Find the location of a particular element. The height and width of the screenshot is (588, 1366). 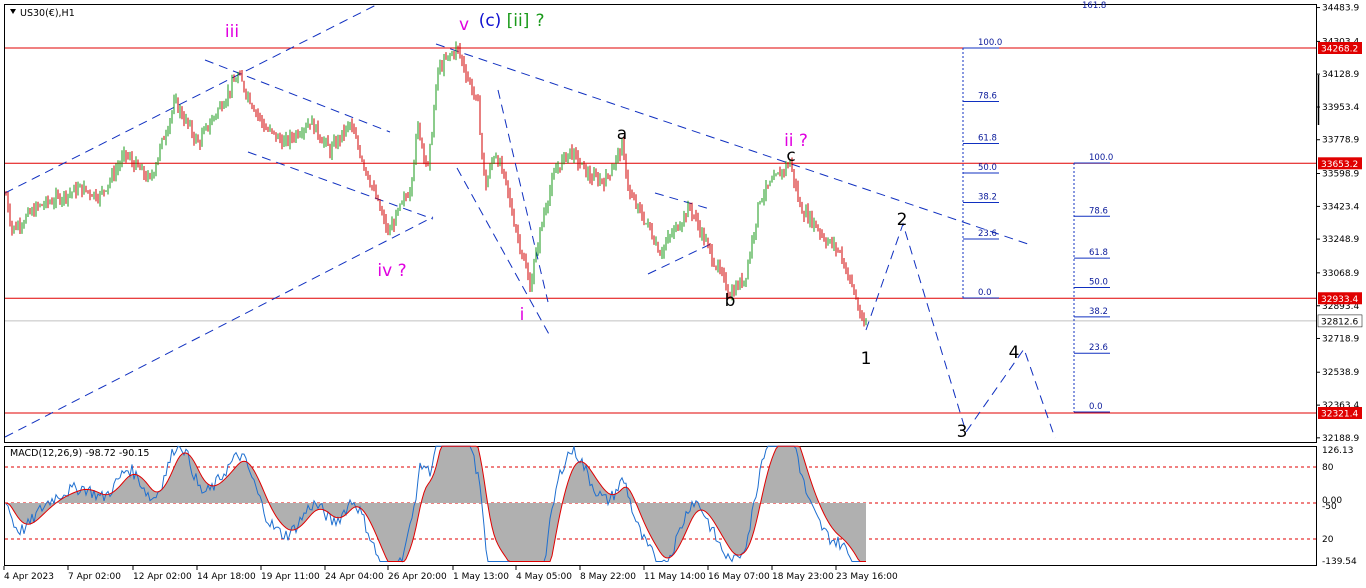

macd-tick-label: 126.13 is located at coordinates (1338, 451).